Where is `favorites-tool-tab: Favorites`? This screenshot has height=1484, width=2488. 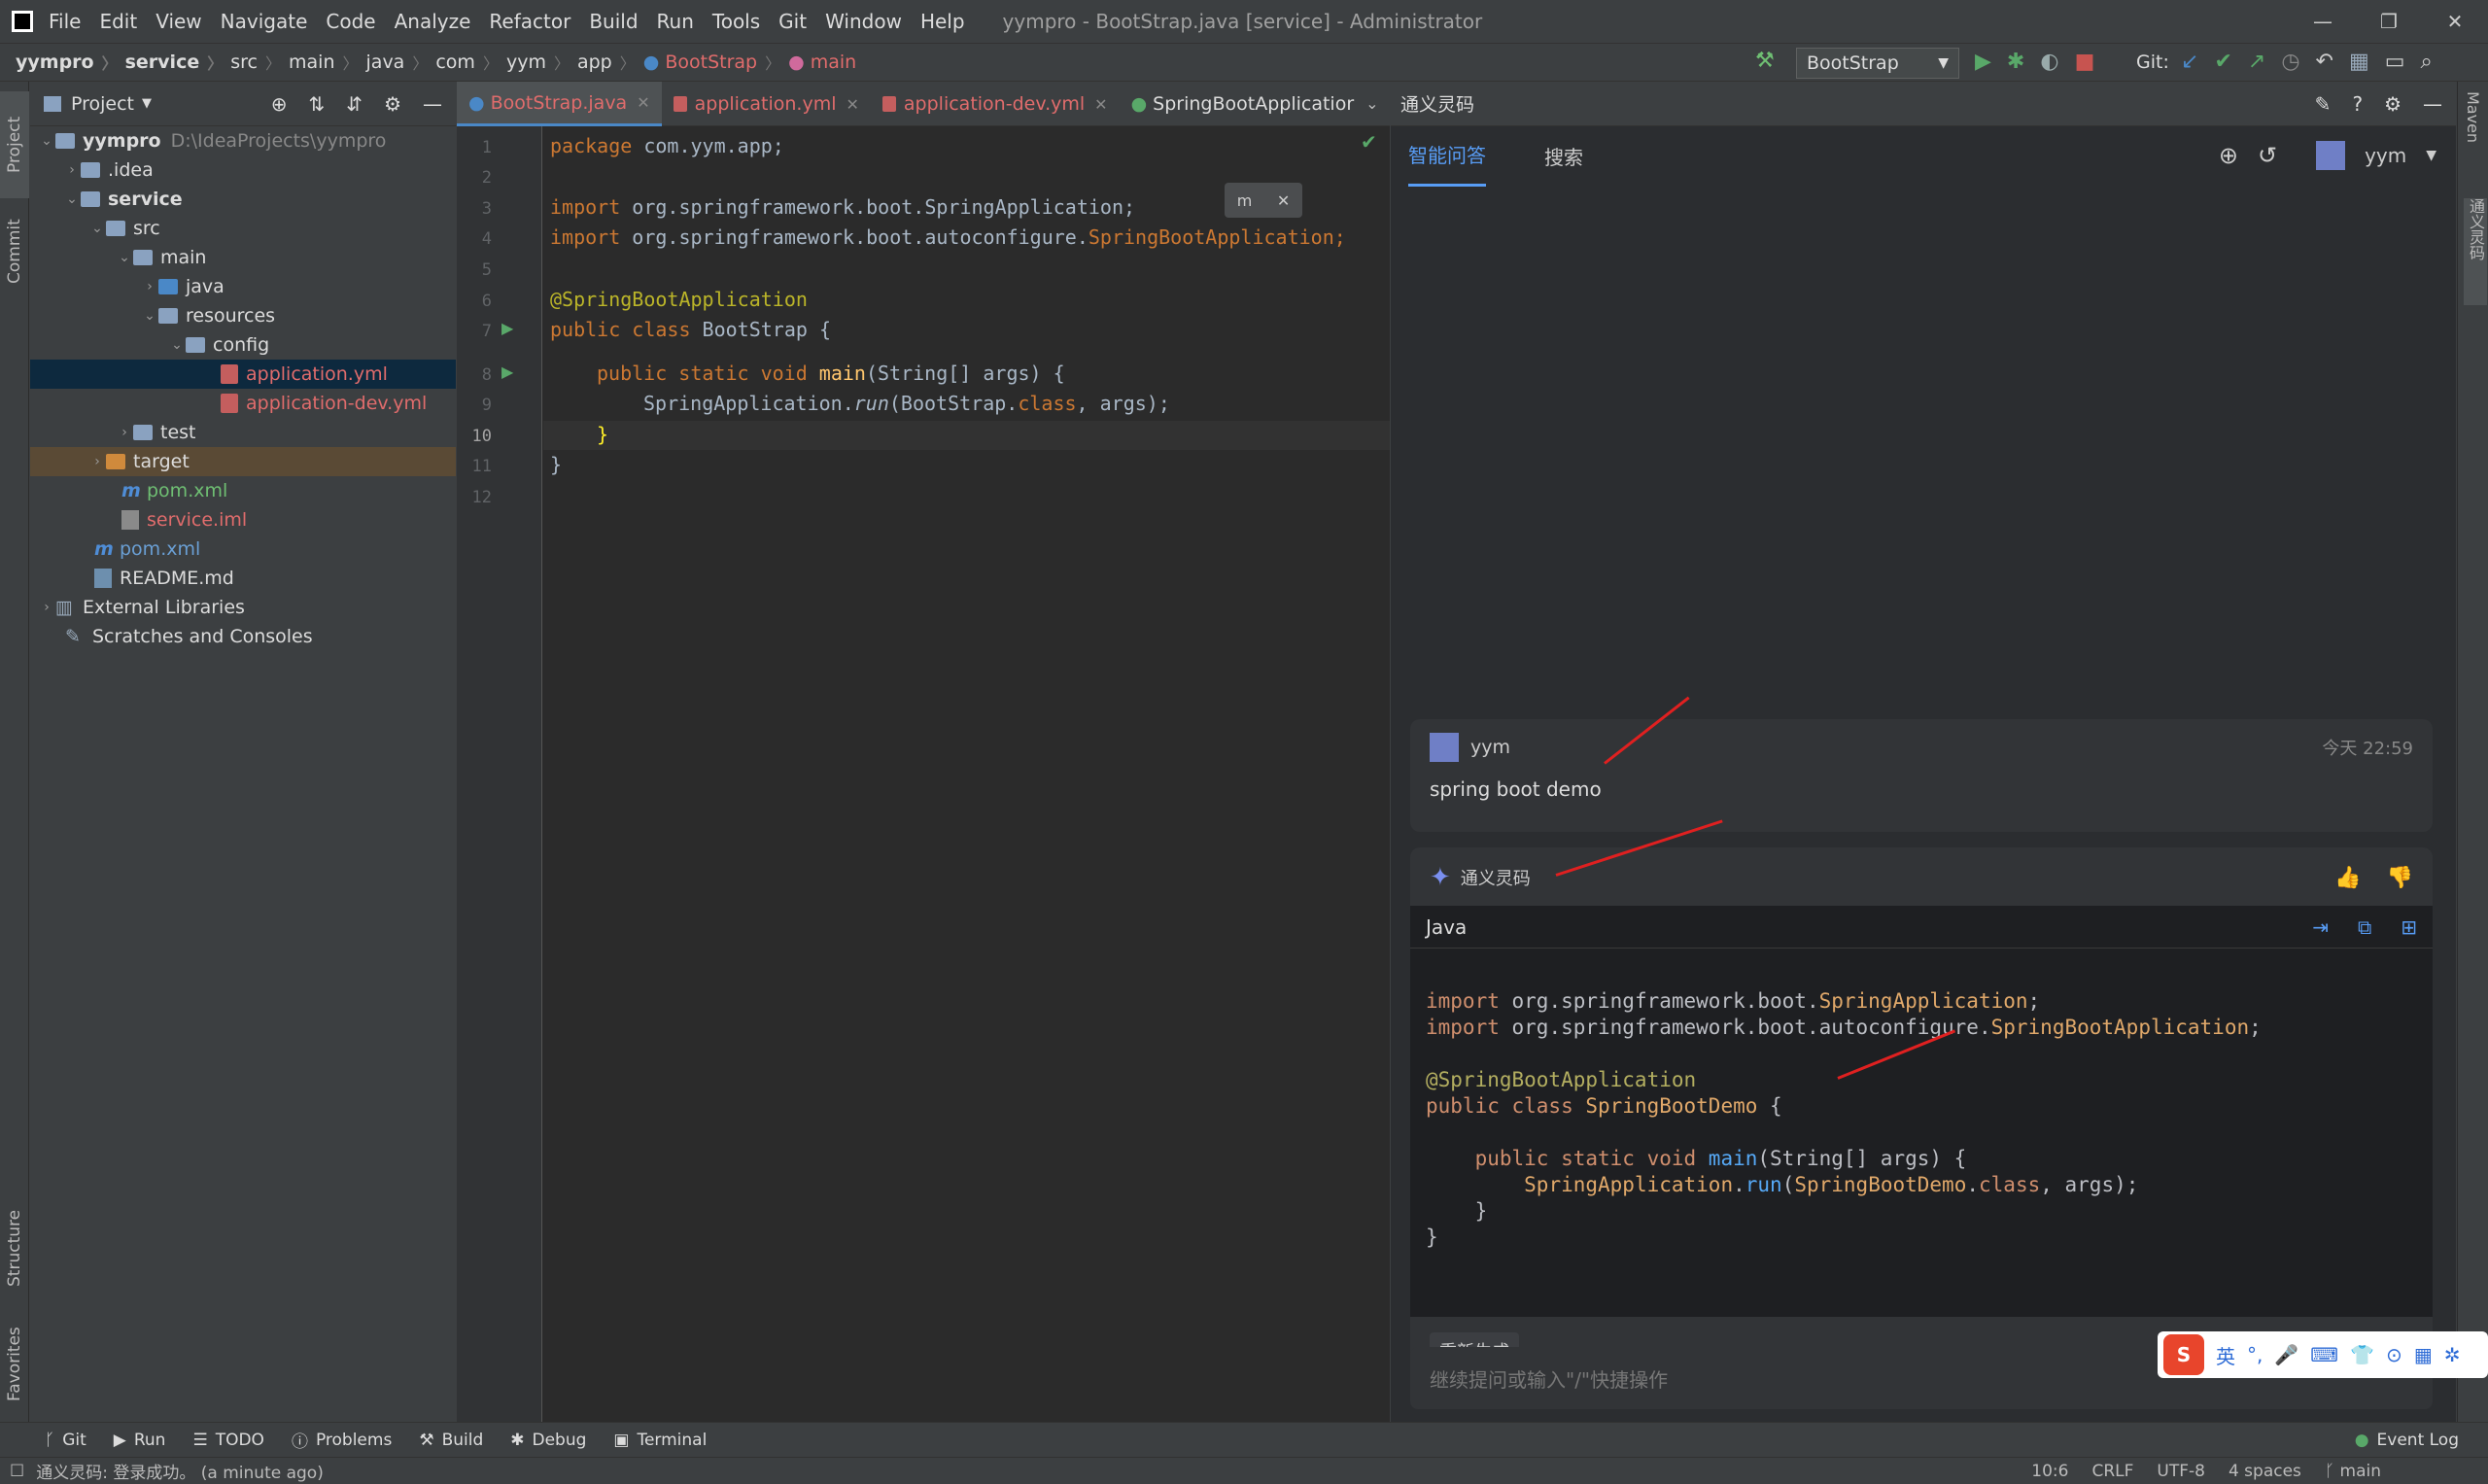
favorites-tool-tab: Favorites is located at coordinates (14, 1364).